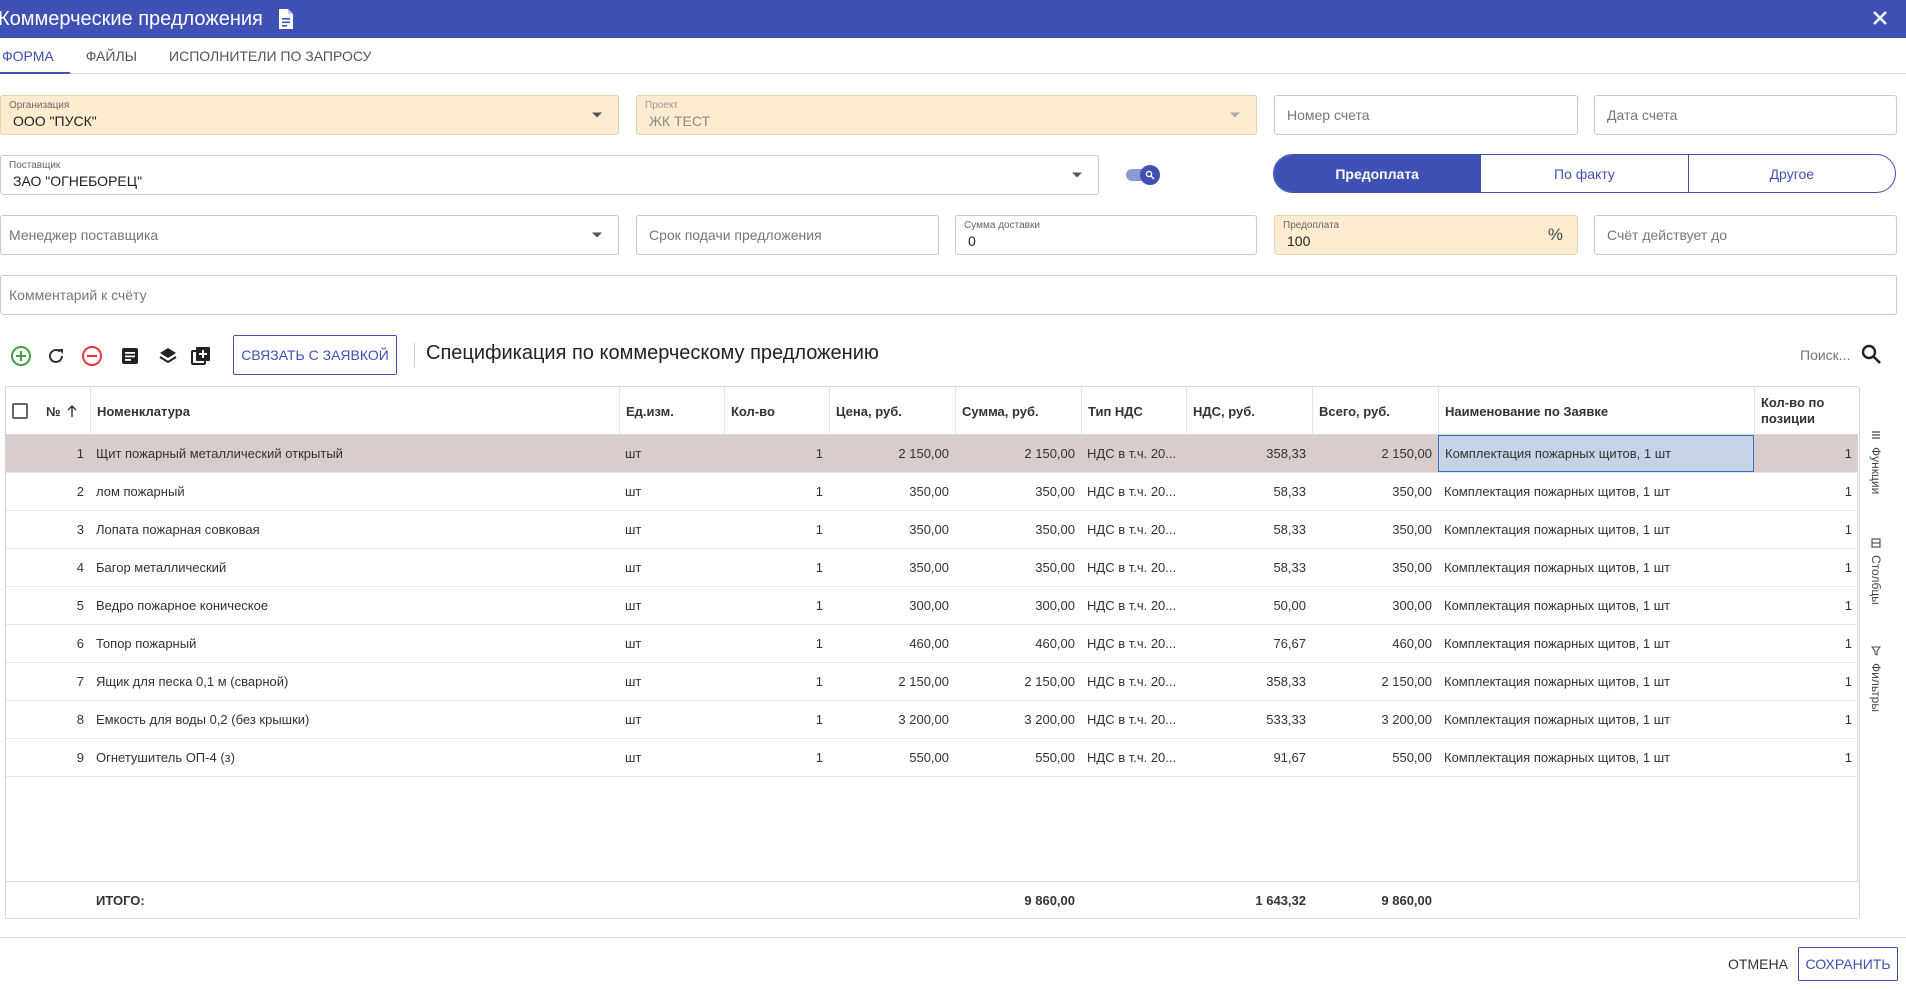 The image size is (1906, 989). What do you see at coordinates (20, 411) in the screenshot?
I see `select-all-checkbox` at bounding box center [20, 411].